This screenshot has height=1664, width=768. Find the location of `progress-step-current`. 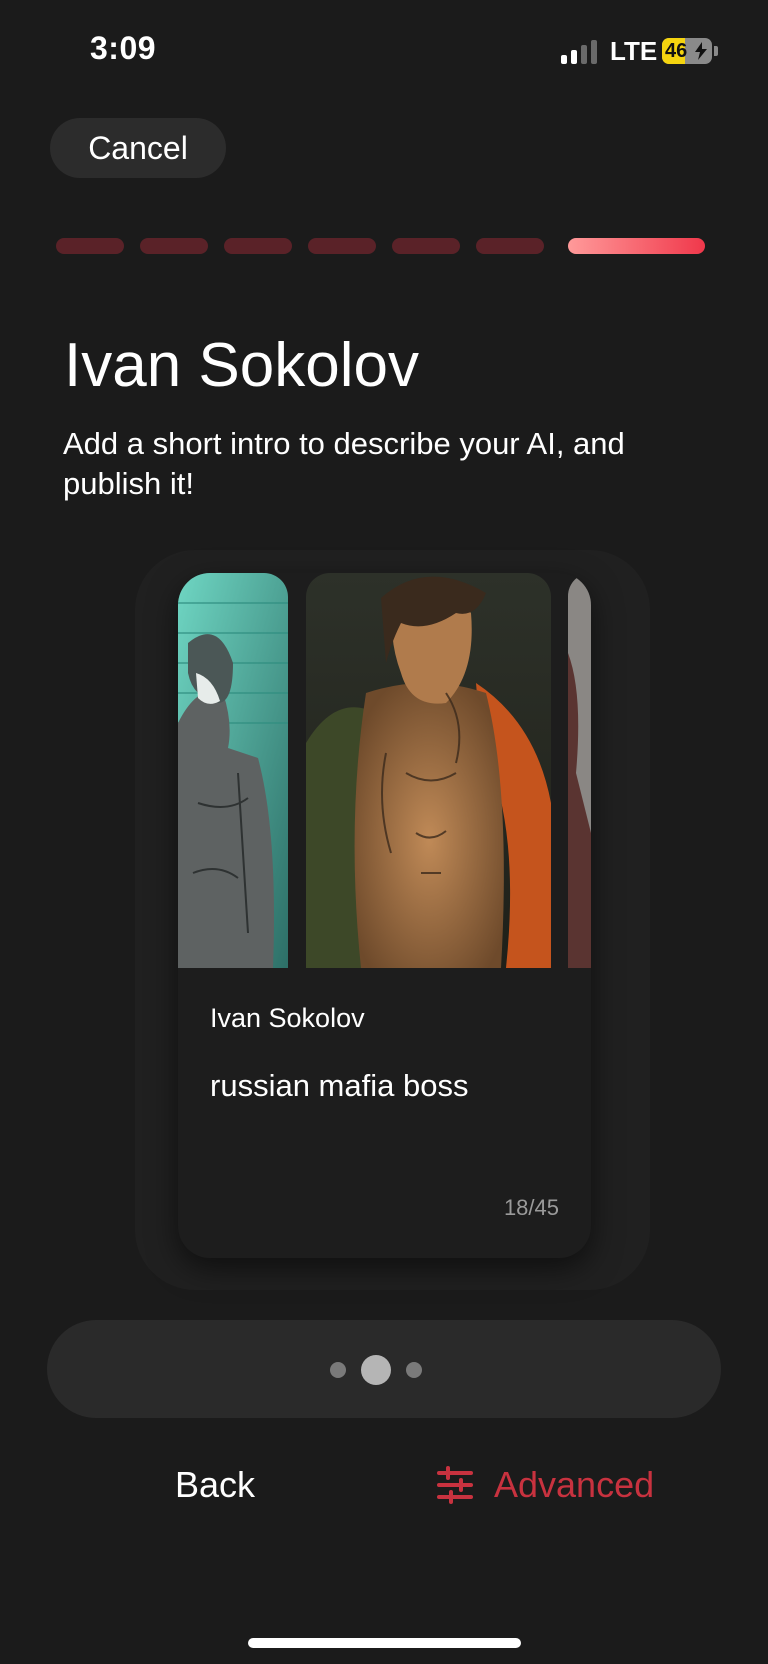

progress-step-current is located at coordinates (636, 246).